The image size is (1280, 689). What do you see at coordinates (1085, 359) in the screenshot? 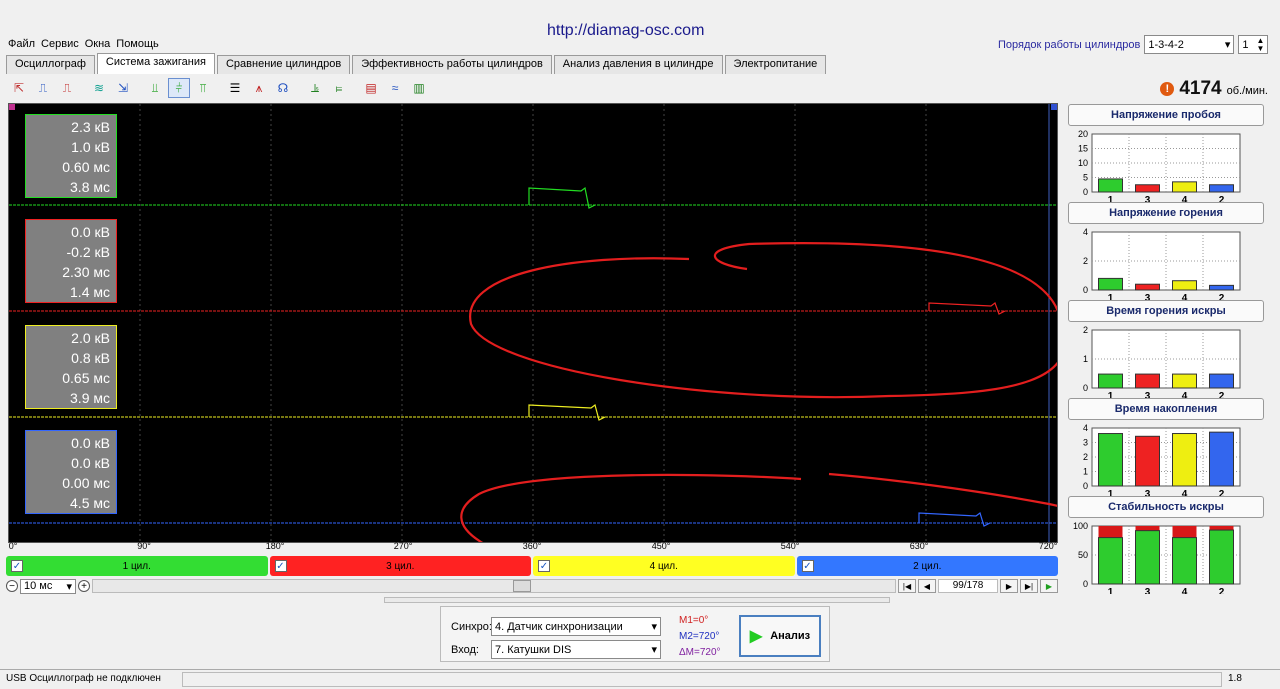
I see `y-tick-label: 1` at bounding box center [1085, 359].